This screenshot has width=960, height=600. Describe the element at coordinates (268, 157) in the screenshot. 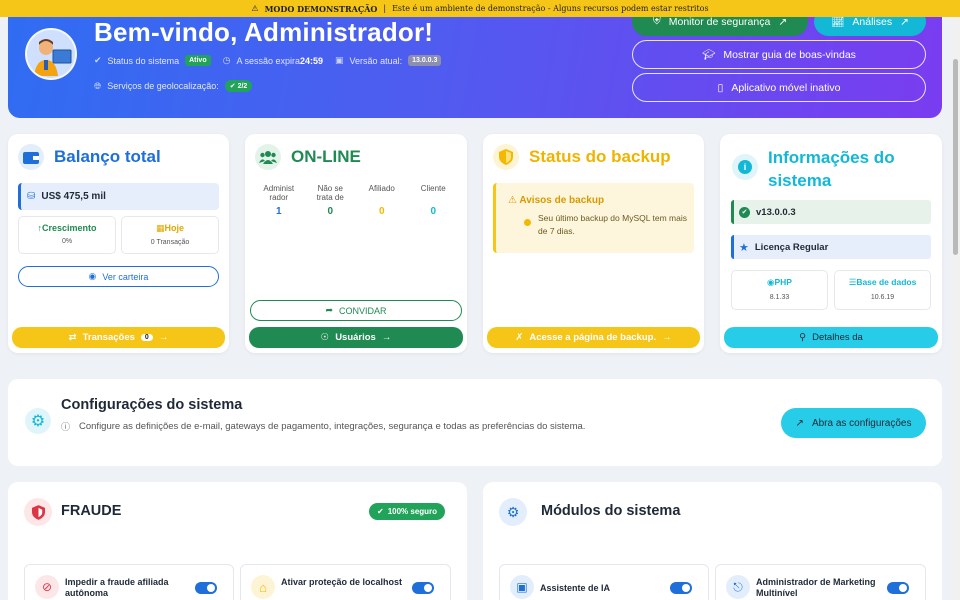

I see `users-icon` at that location.